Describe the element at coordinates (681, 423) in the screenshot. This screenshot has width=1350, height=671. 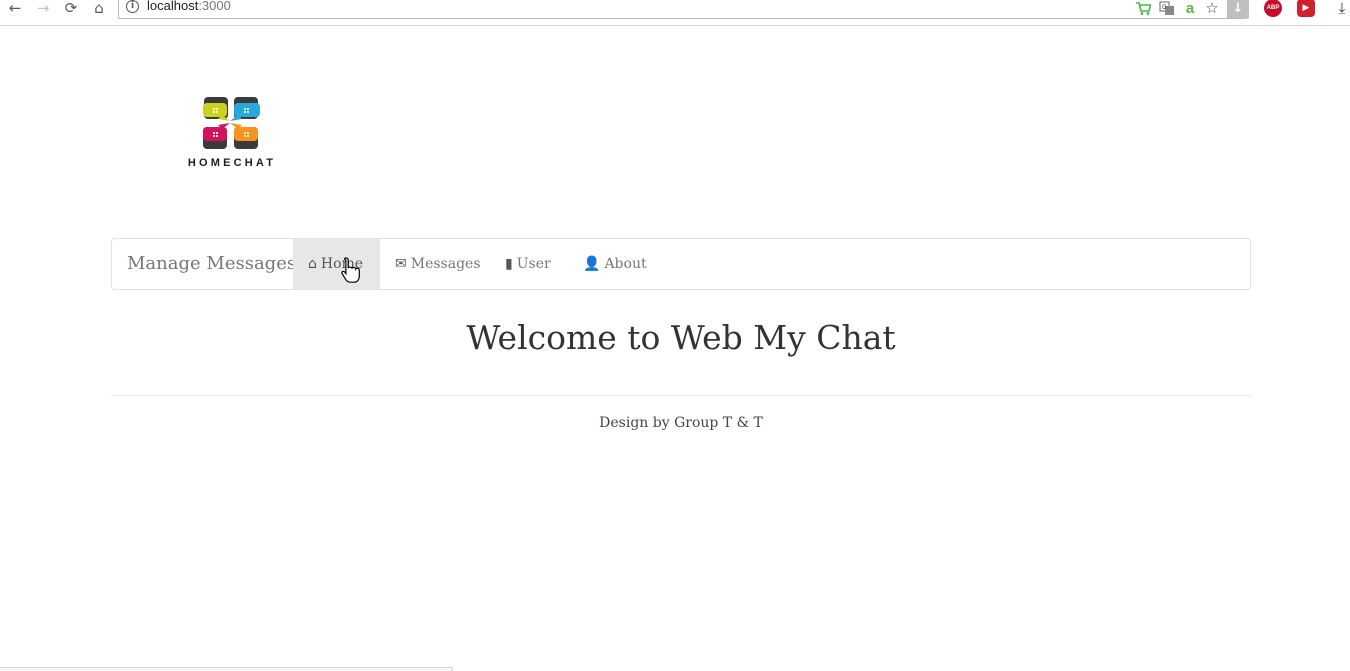
I see `footer-credit: Design by Group T & T` at that location.